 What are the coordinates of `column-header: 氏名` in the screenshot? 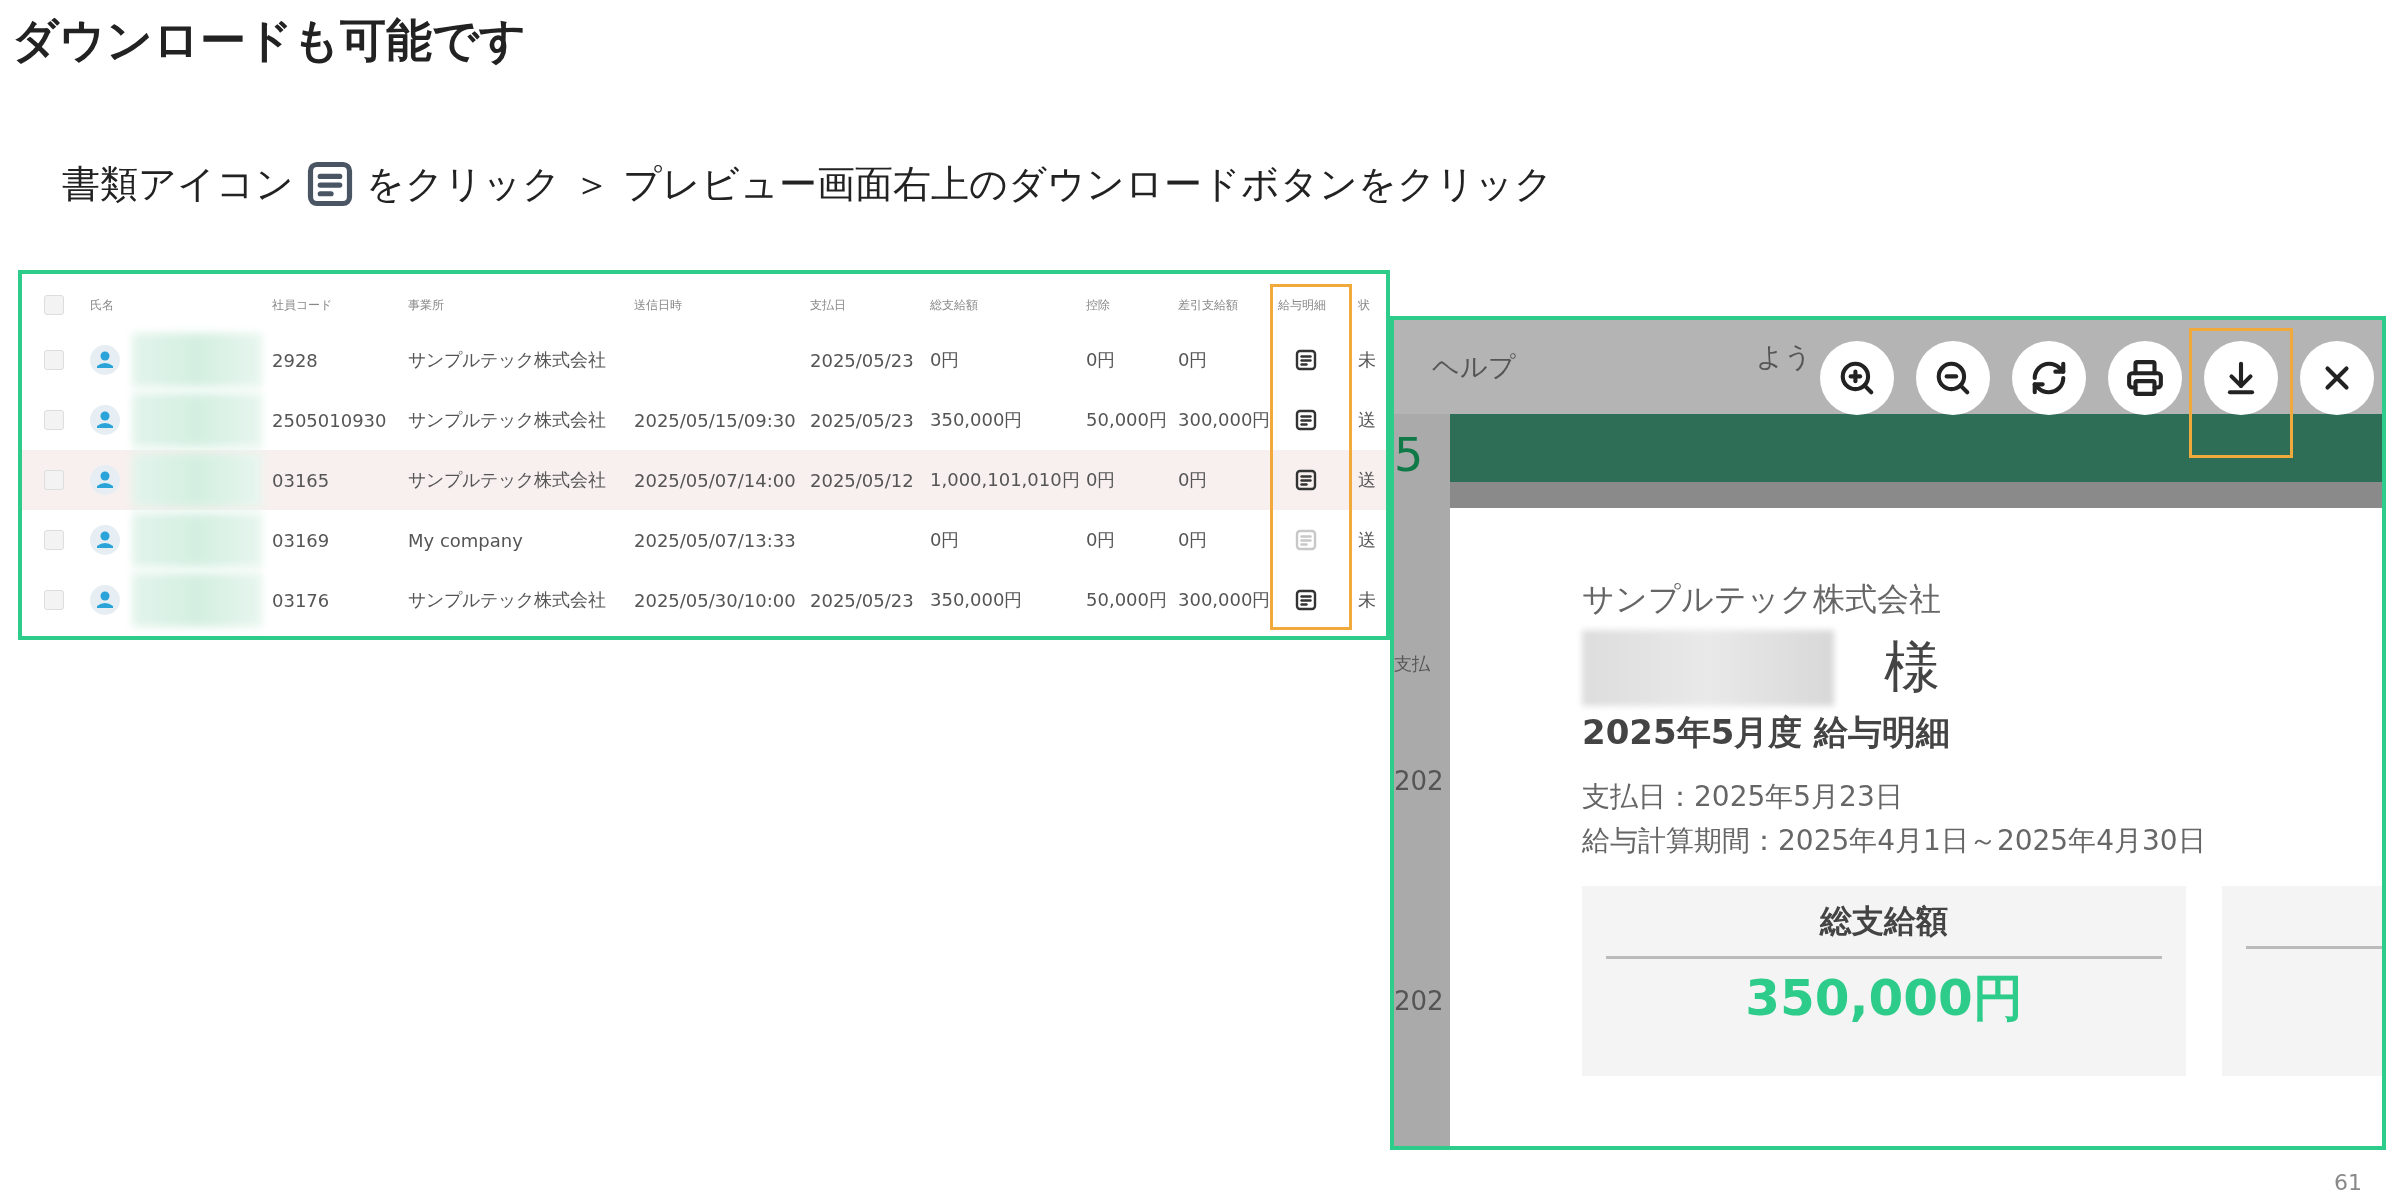 It's located at (102, 305).